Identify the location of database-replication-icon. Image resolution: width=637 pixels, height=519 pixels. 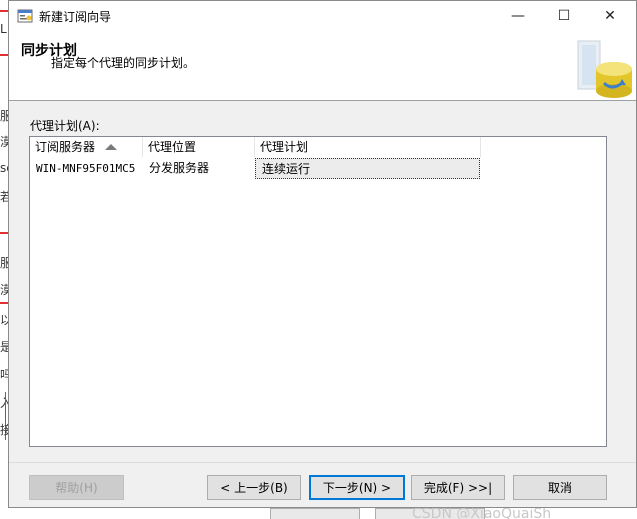
(604, 69).